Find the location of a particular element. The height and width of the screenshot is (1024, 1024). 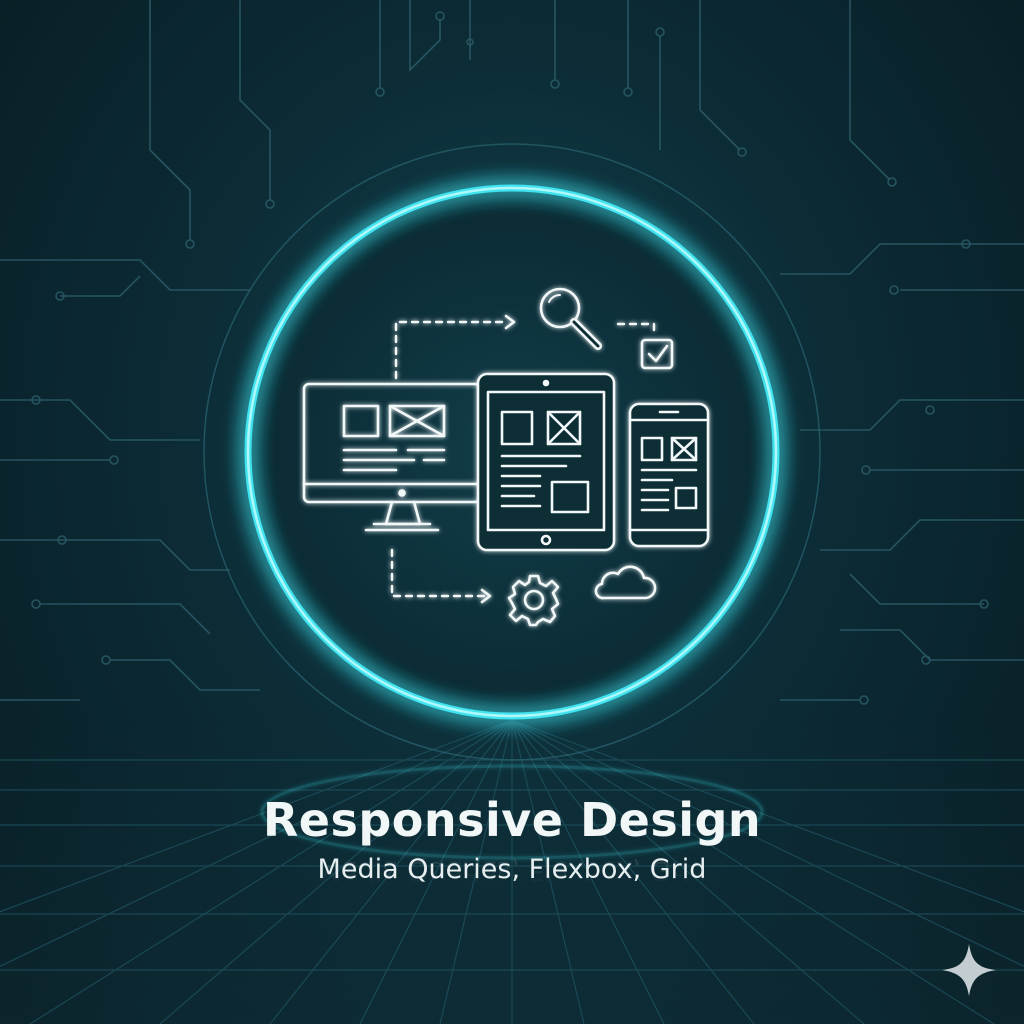

tablet-icon is located at coordinates (546, 462).